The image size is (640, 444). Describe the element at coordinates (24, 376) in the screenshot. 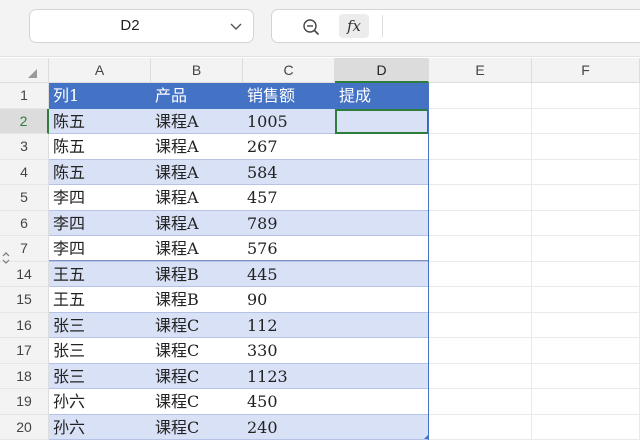

I see `row-header-18: 18` at that location.